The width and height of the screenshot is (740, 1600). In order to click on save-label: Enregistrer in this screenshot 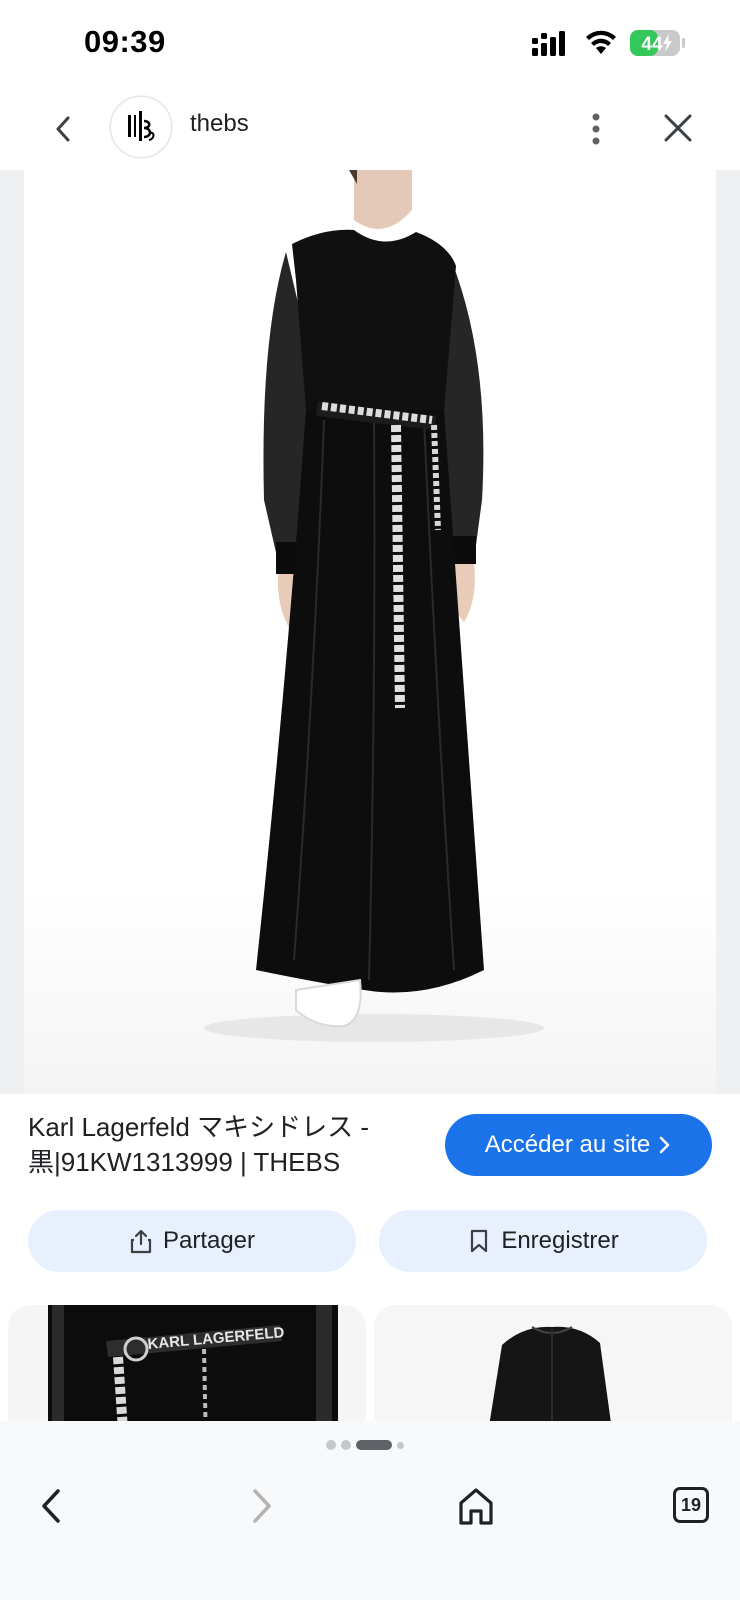, I will do `click(560, 1240)`.